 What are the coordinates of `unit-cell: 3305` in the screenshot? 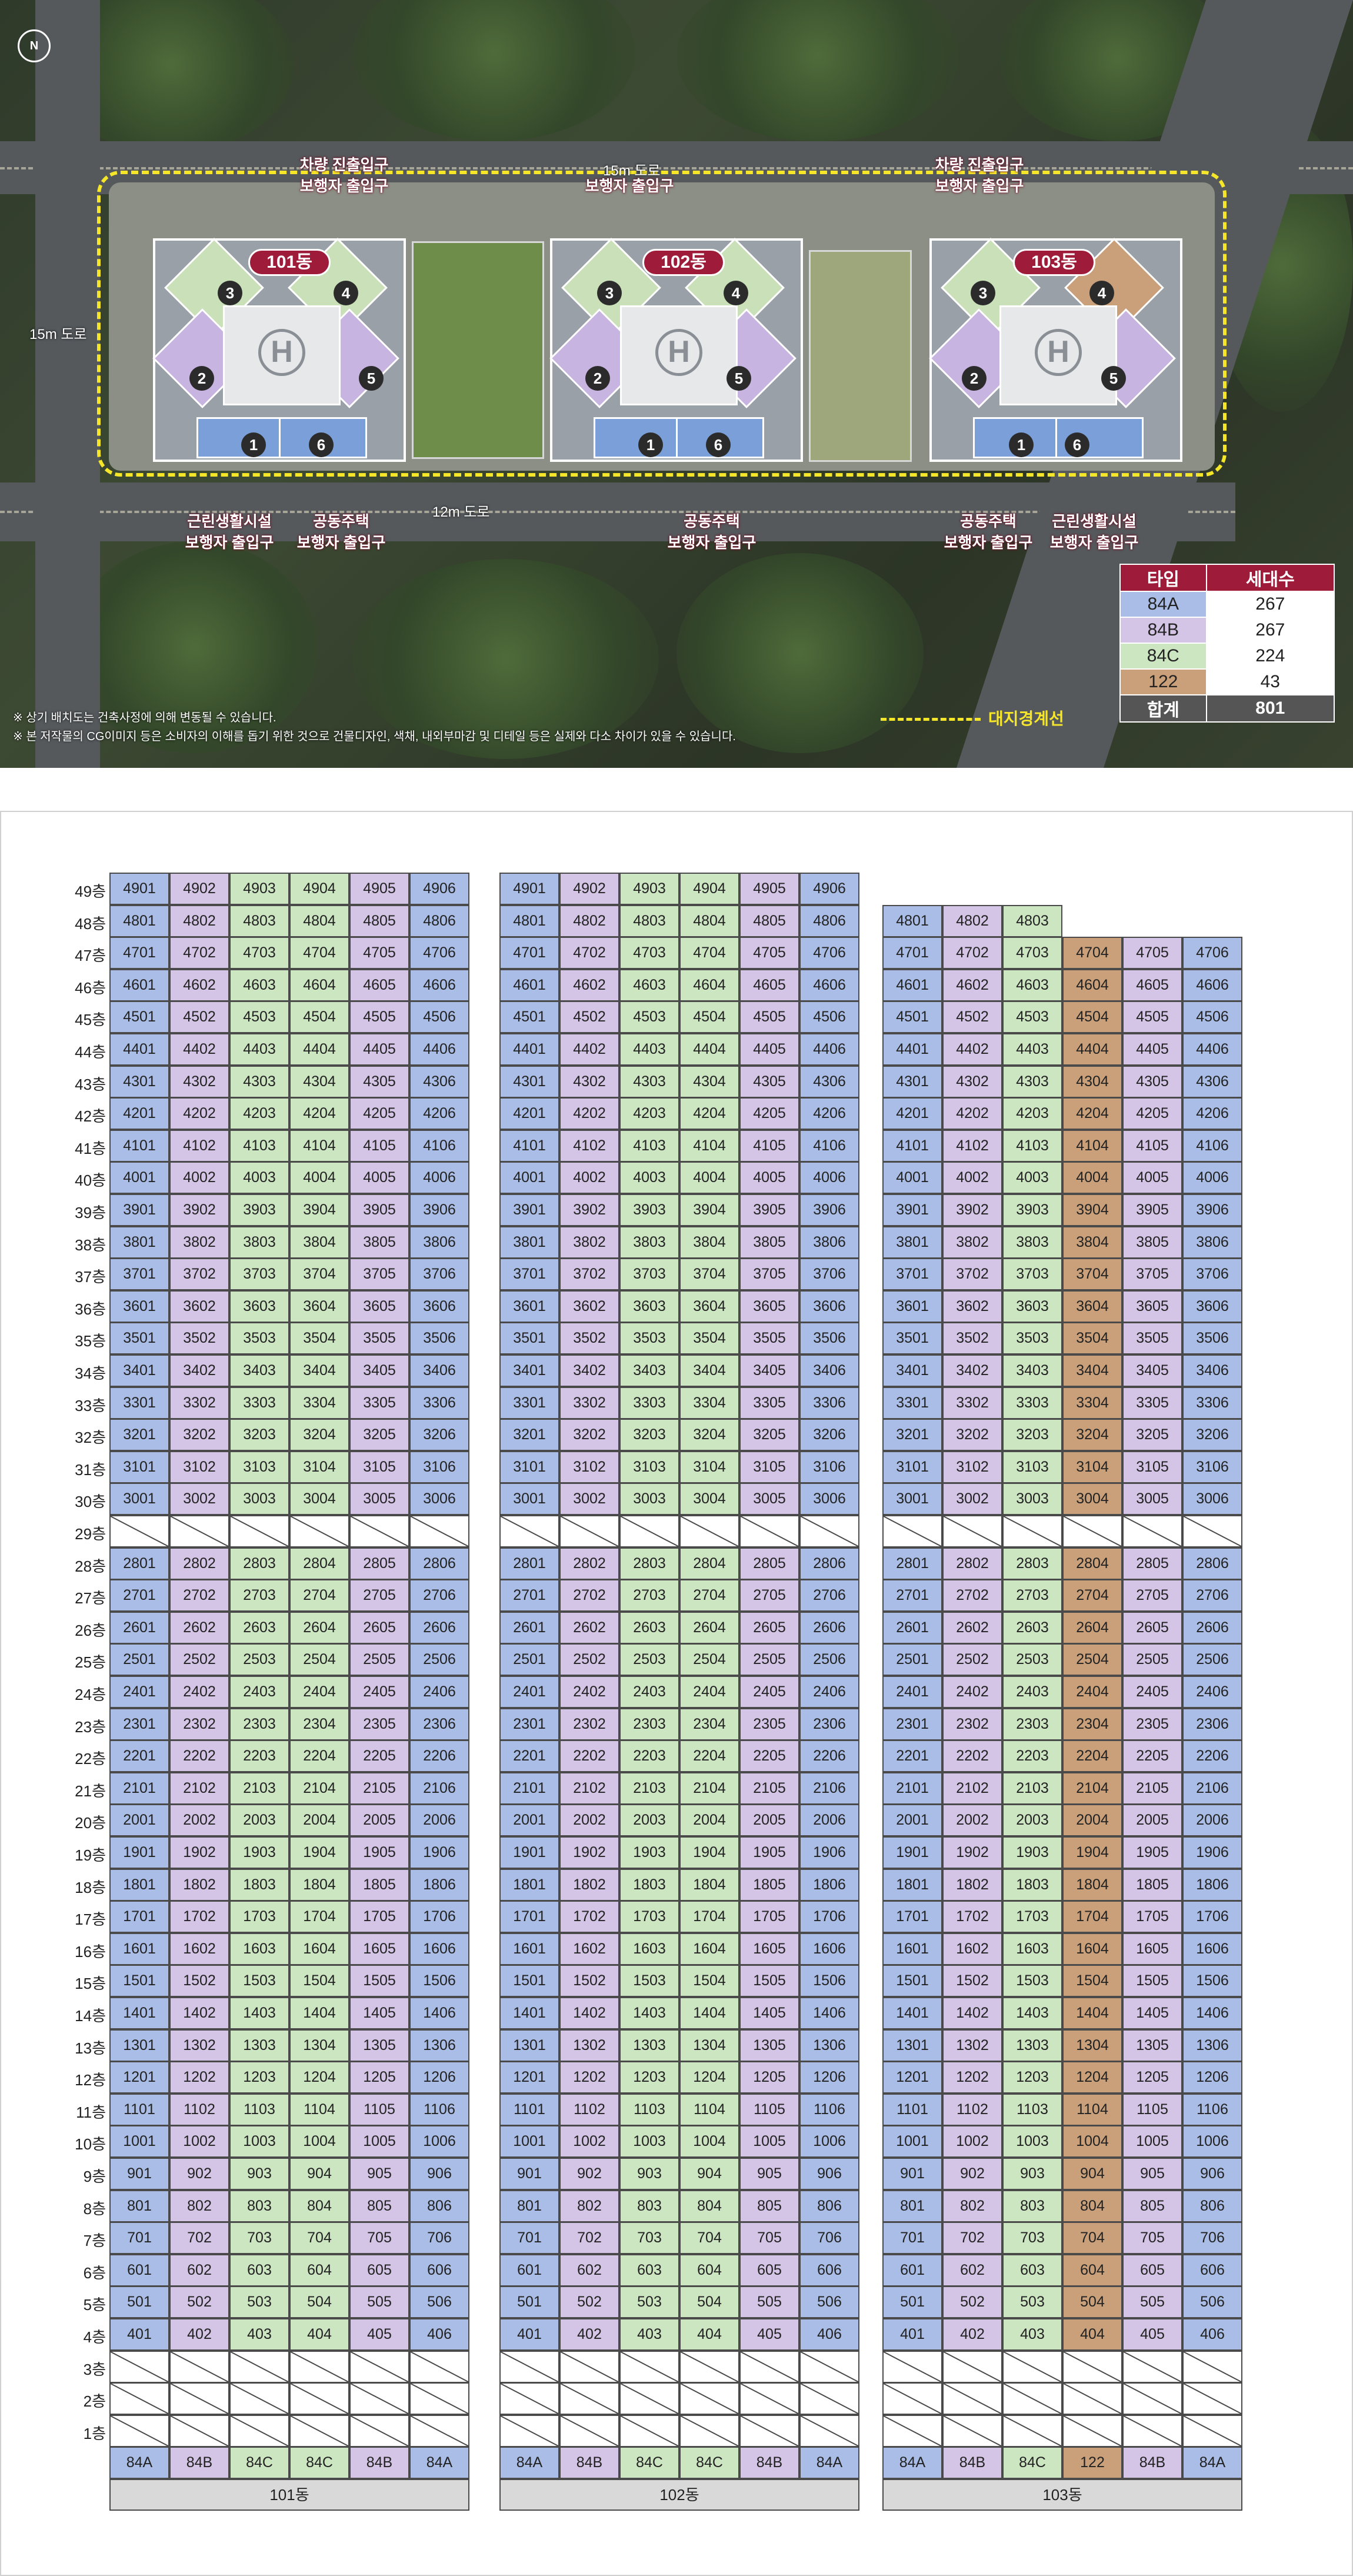 It's located at (379, 1402).